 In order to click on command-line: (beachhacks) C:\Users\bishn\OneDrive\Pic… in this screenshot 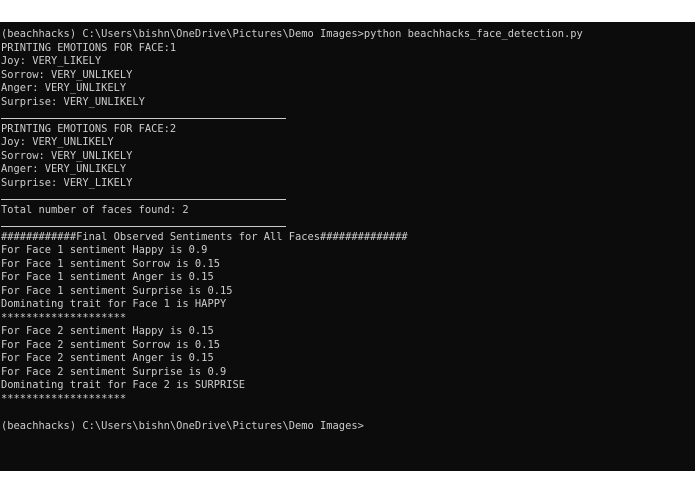, I will do `click(292, 34)`.